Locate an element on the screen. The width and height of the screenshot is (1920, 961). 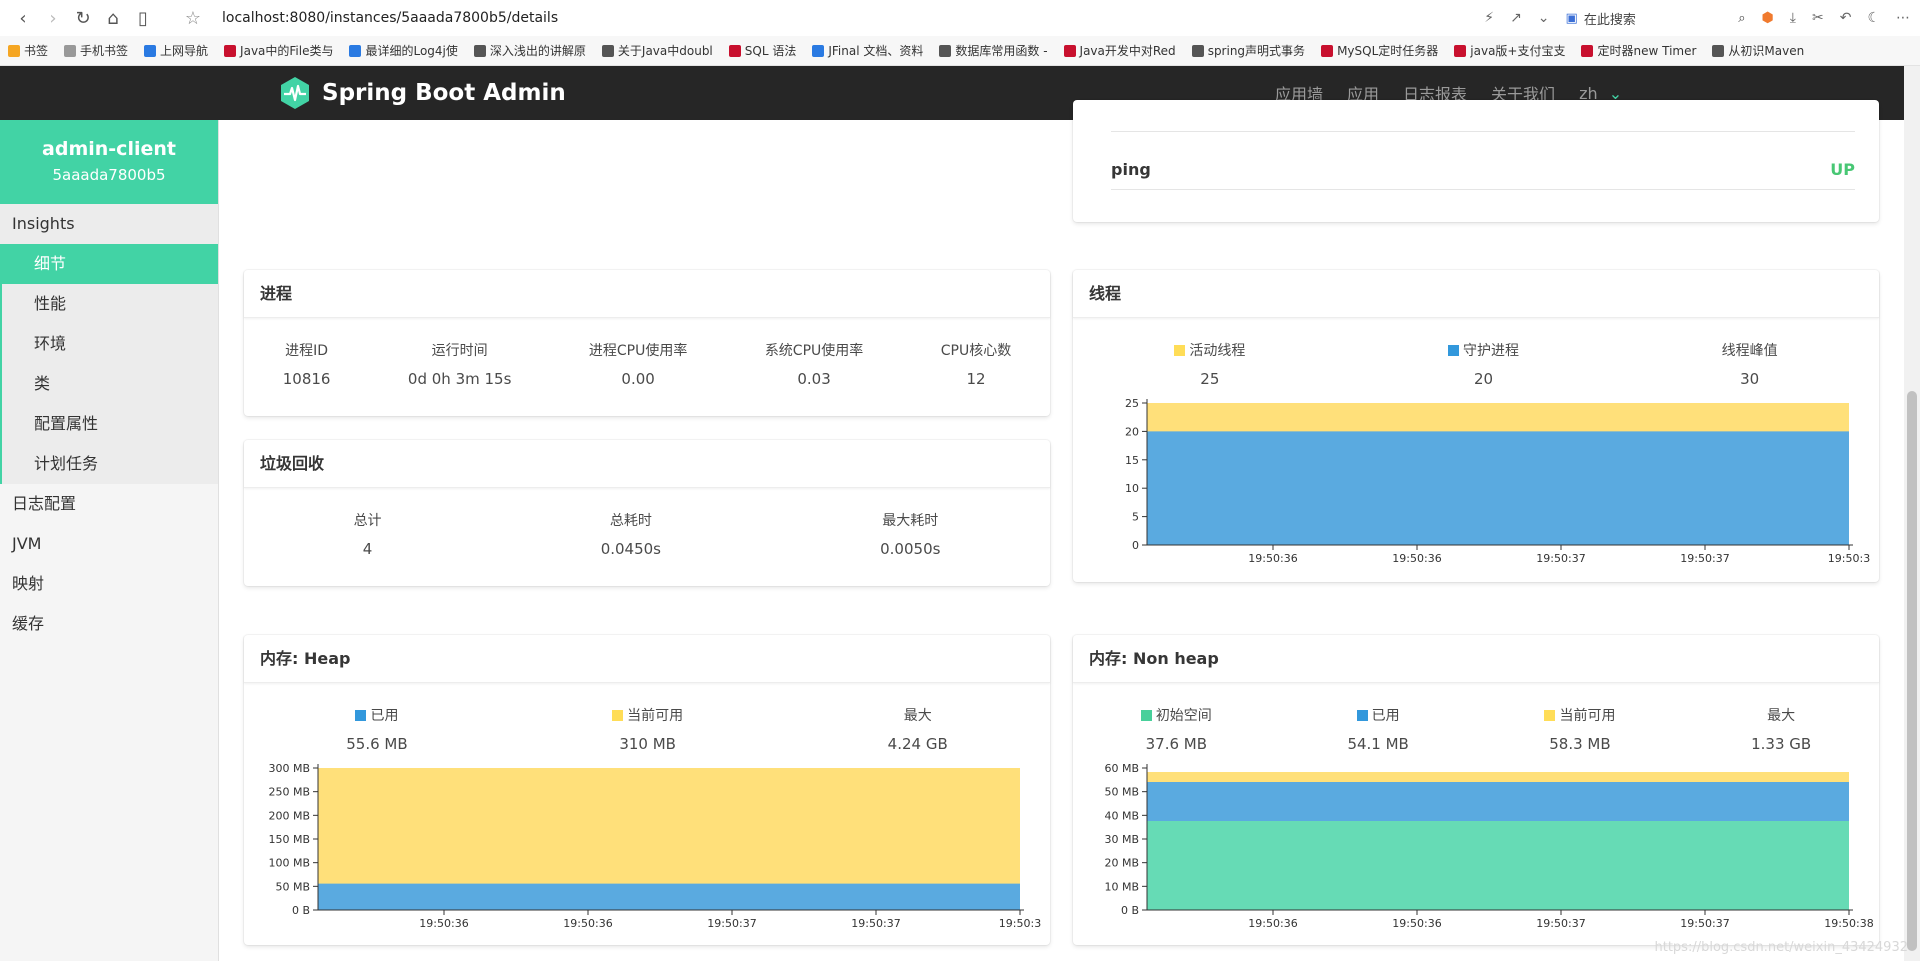
bookmark-item: 关于Java中doubl is located at coordinates (657, 50).